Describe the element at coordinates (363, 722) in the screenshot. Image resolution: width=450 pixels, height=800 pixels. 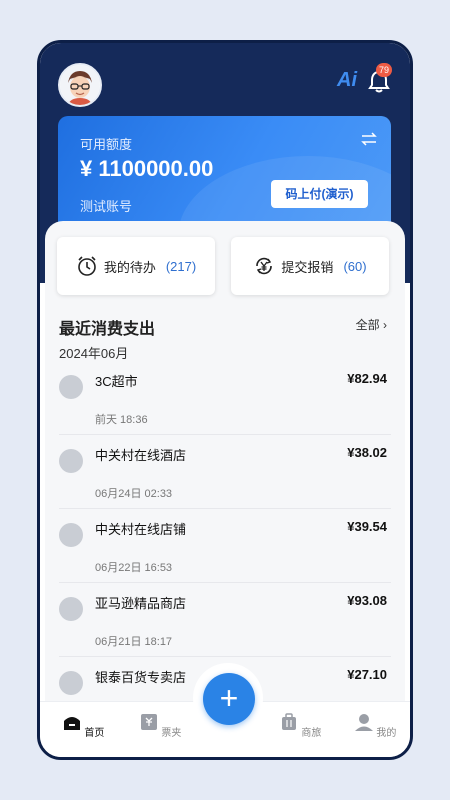
I see `user-icon` at that location.